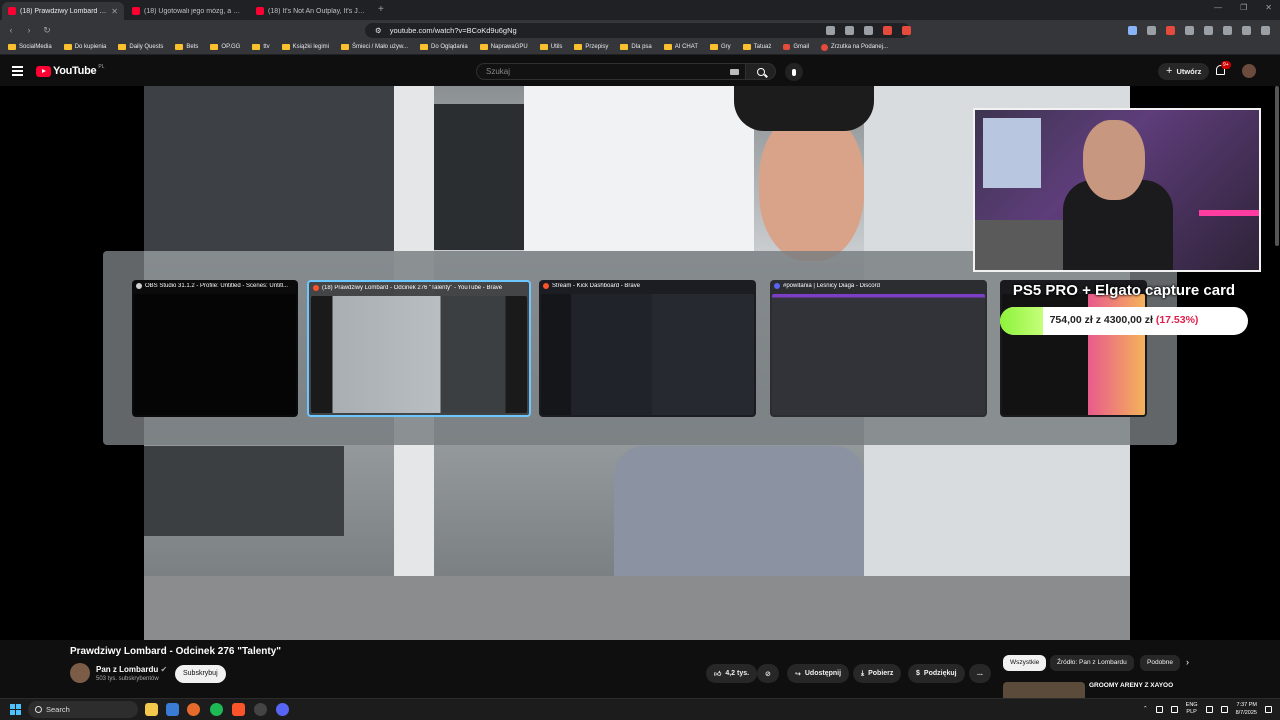 Image resolution: width=1280 pixels, height=720 pixels. I want to click on microphone-icon, so click(794, 72).